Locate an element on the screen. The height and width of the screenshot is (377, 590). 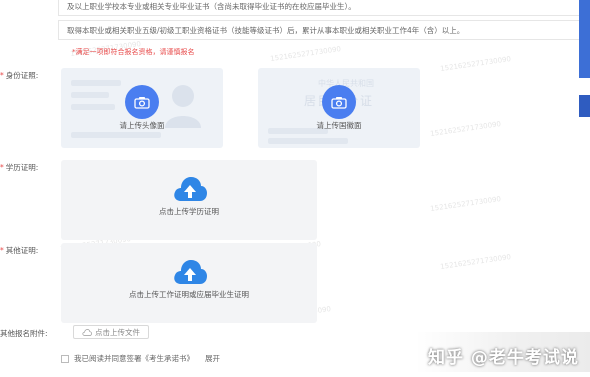
other-proof-caption: 点击上传工作证明或应届毕业生证明 is located at coordinates (189, 294).